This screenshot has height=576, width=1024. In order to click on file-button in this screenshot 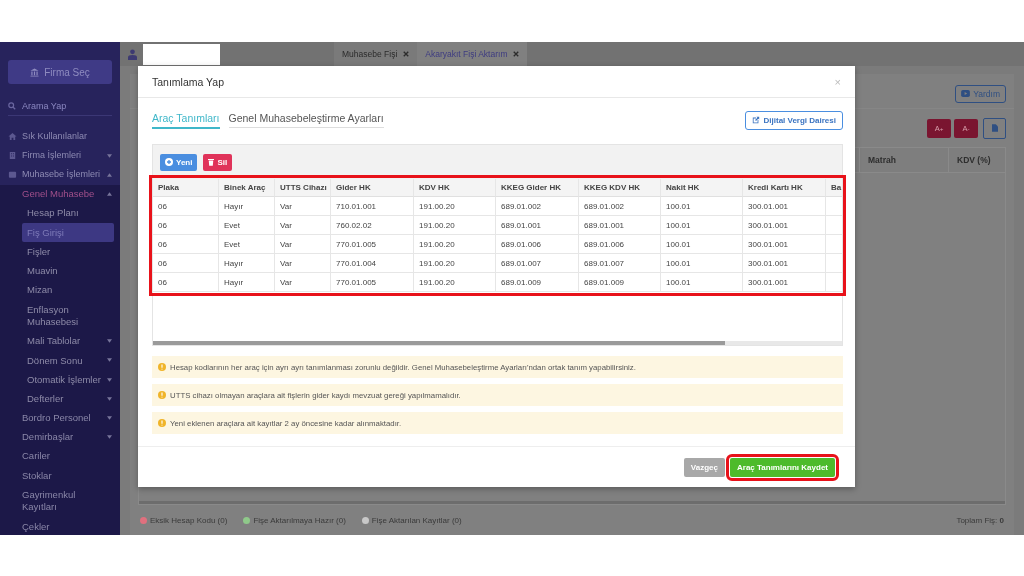, I will do `click(994, 128)`.